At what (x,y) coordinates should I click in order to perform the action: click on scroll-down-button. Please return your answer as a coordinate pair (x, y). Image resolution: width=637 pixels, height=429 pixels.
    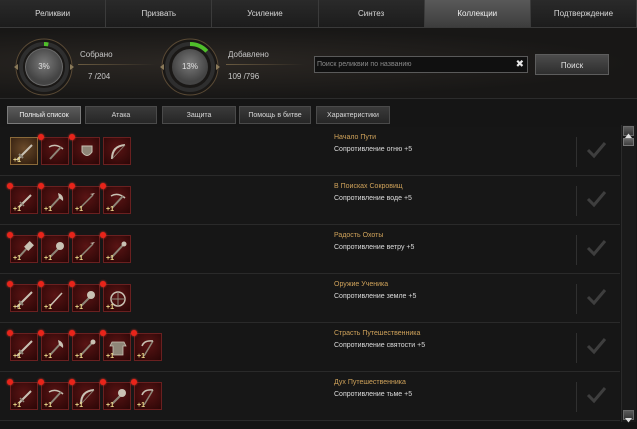
    Looking at the image, I should click on (628, 416).